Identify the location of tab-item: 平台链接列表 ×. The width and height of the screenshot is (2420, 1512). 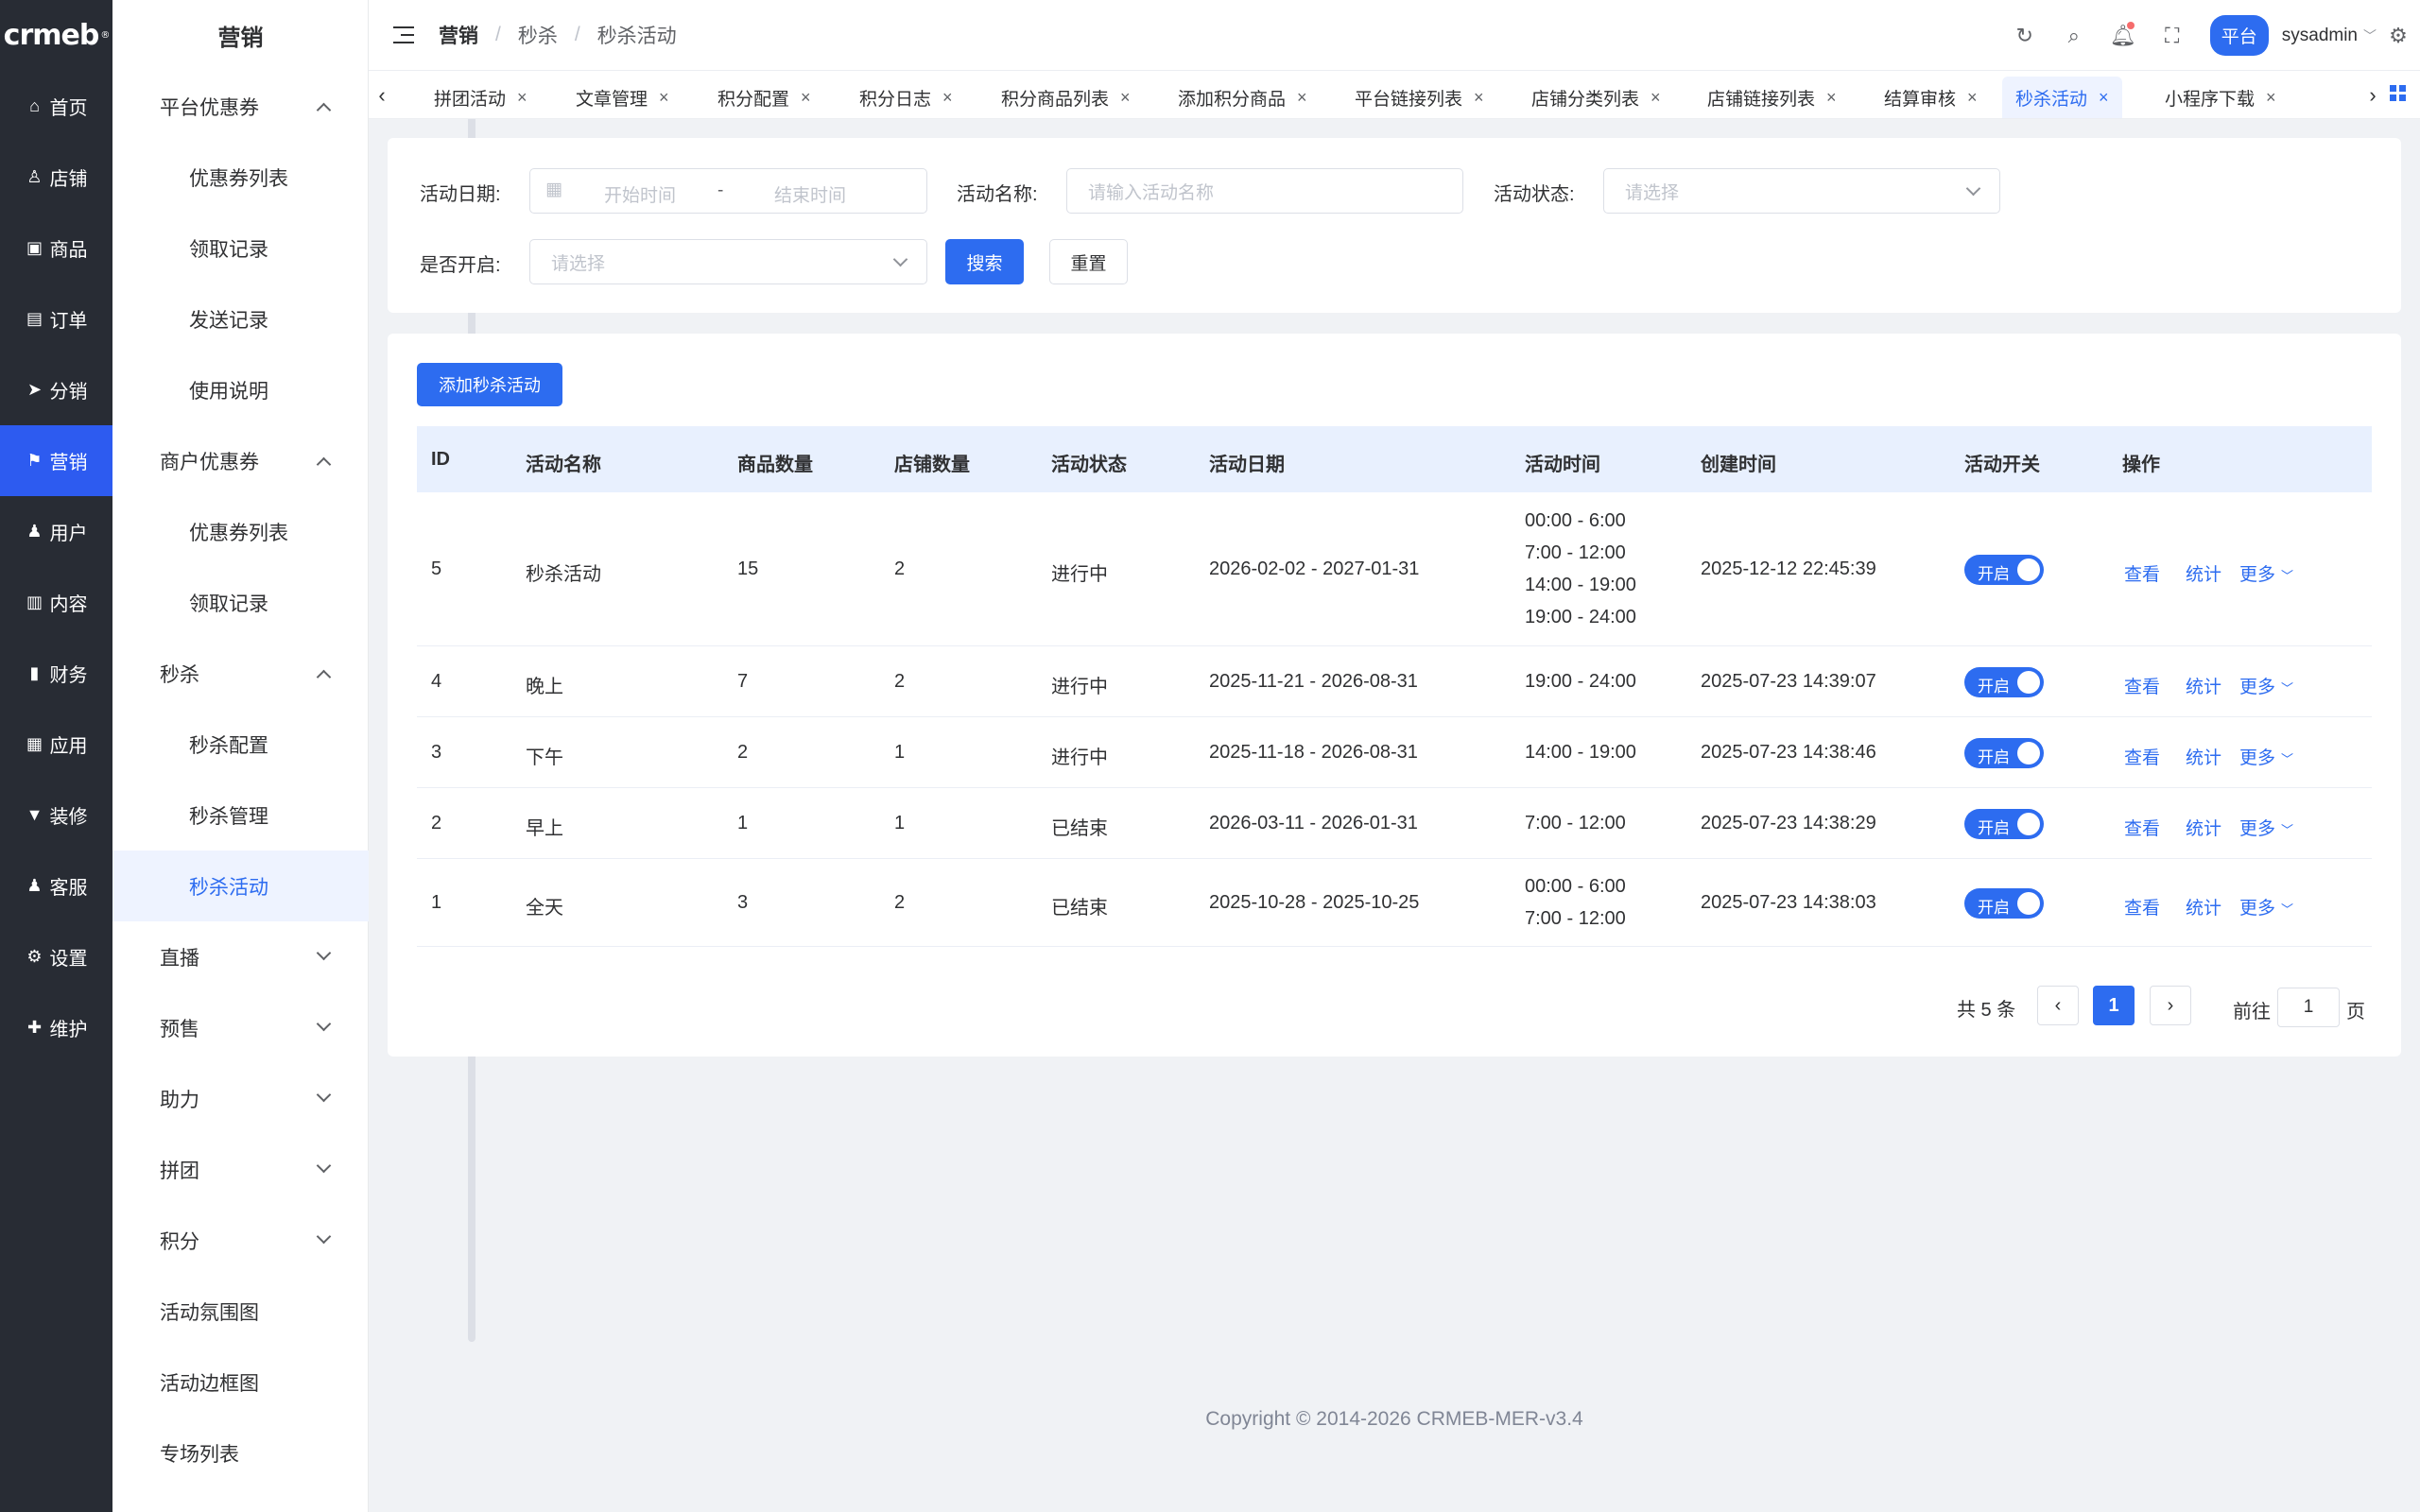
(1419, 97).